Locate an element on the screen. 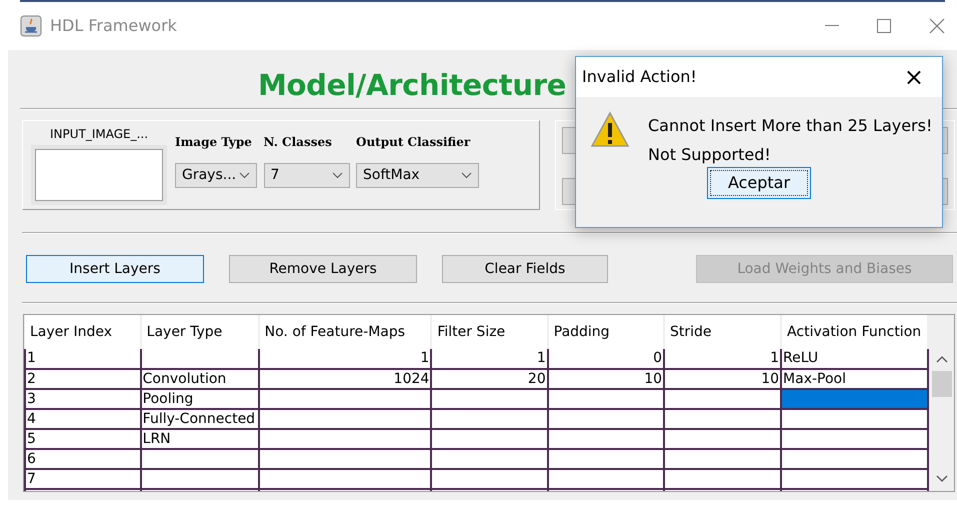 The image size is (957, 506). table-cell: Pooling is located at coordinates (199, 399).